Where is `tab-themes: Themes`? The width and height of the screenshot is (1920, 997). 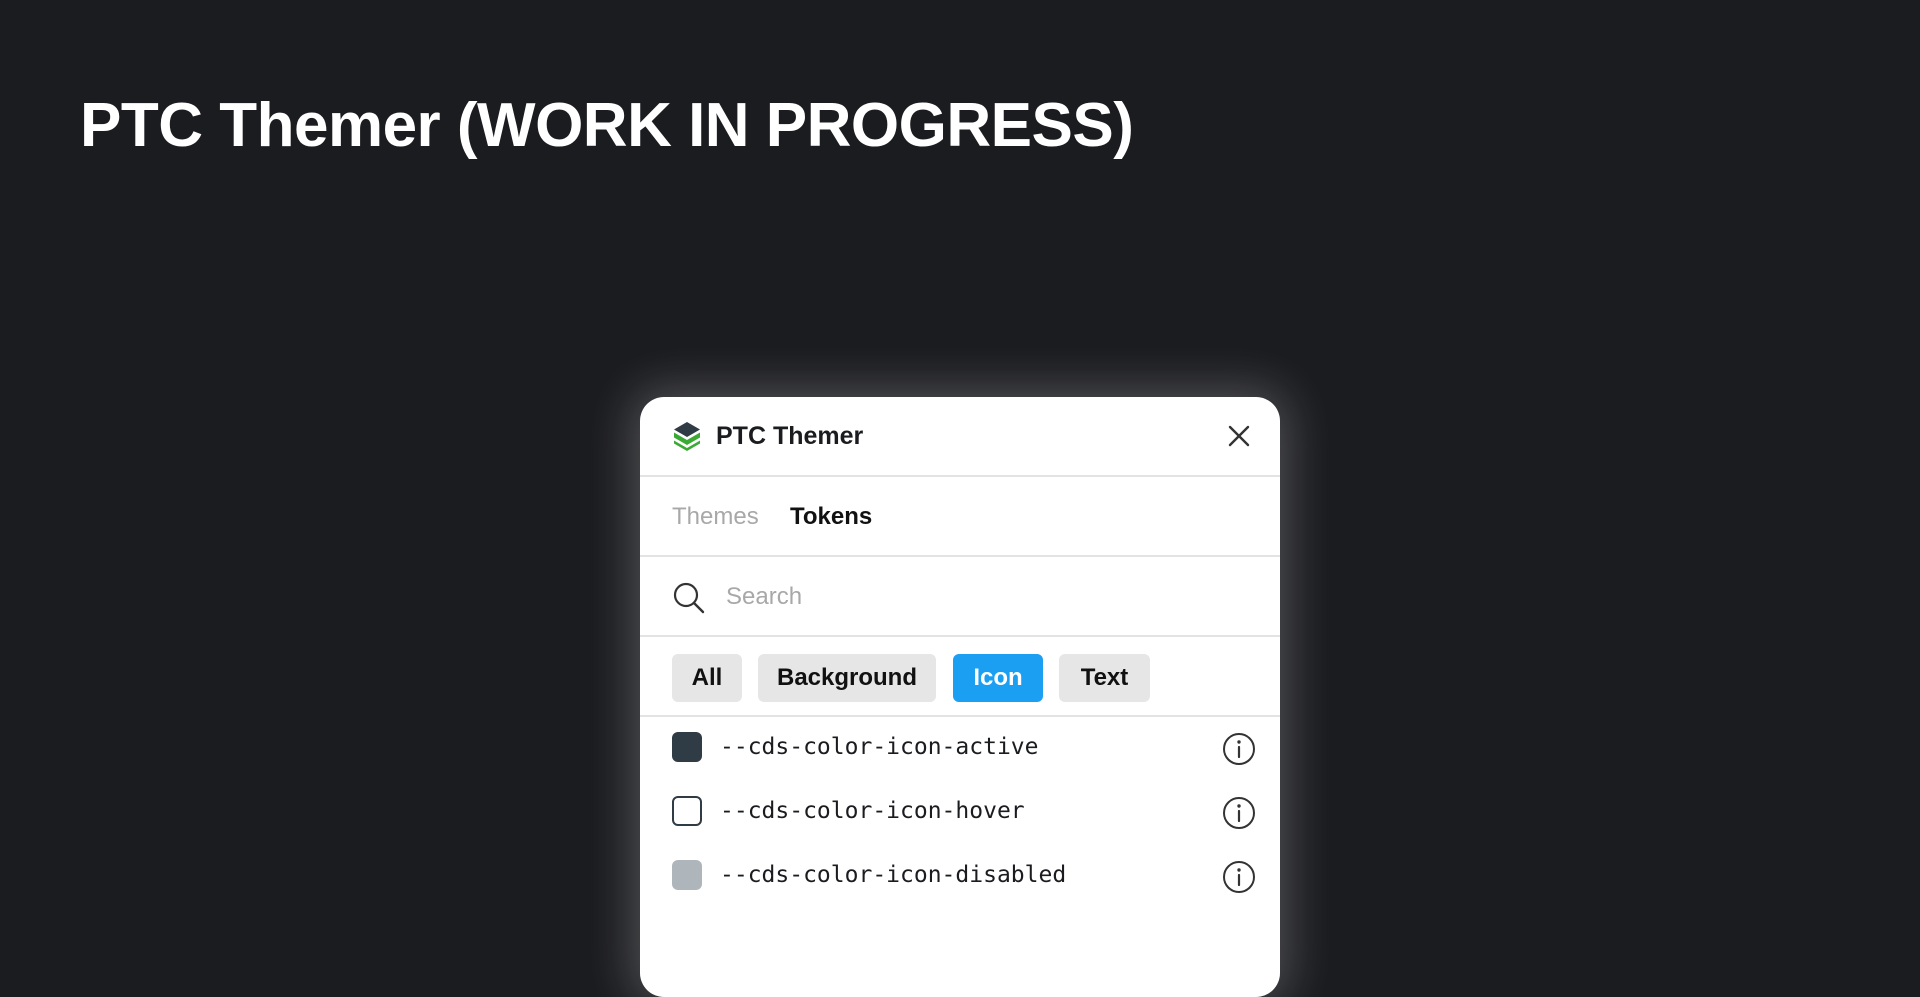 tab-themes: Themes is located at coordinates (715, 517).